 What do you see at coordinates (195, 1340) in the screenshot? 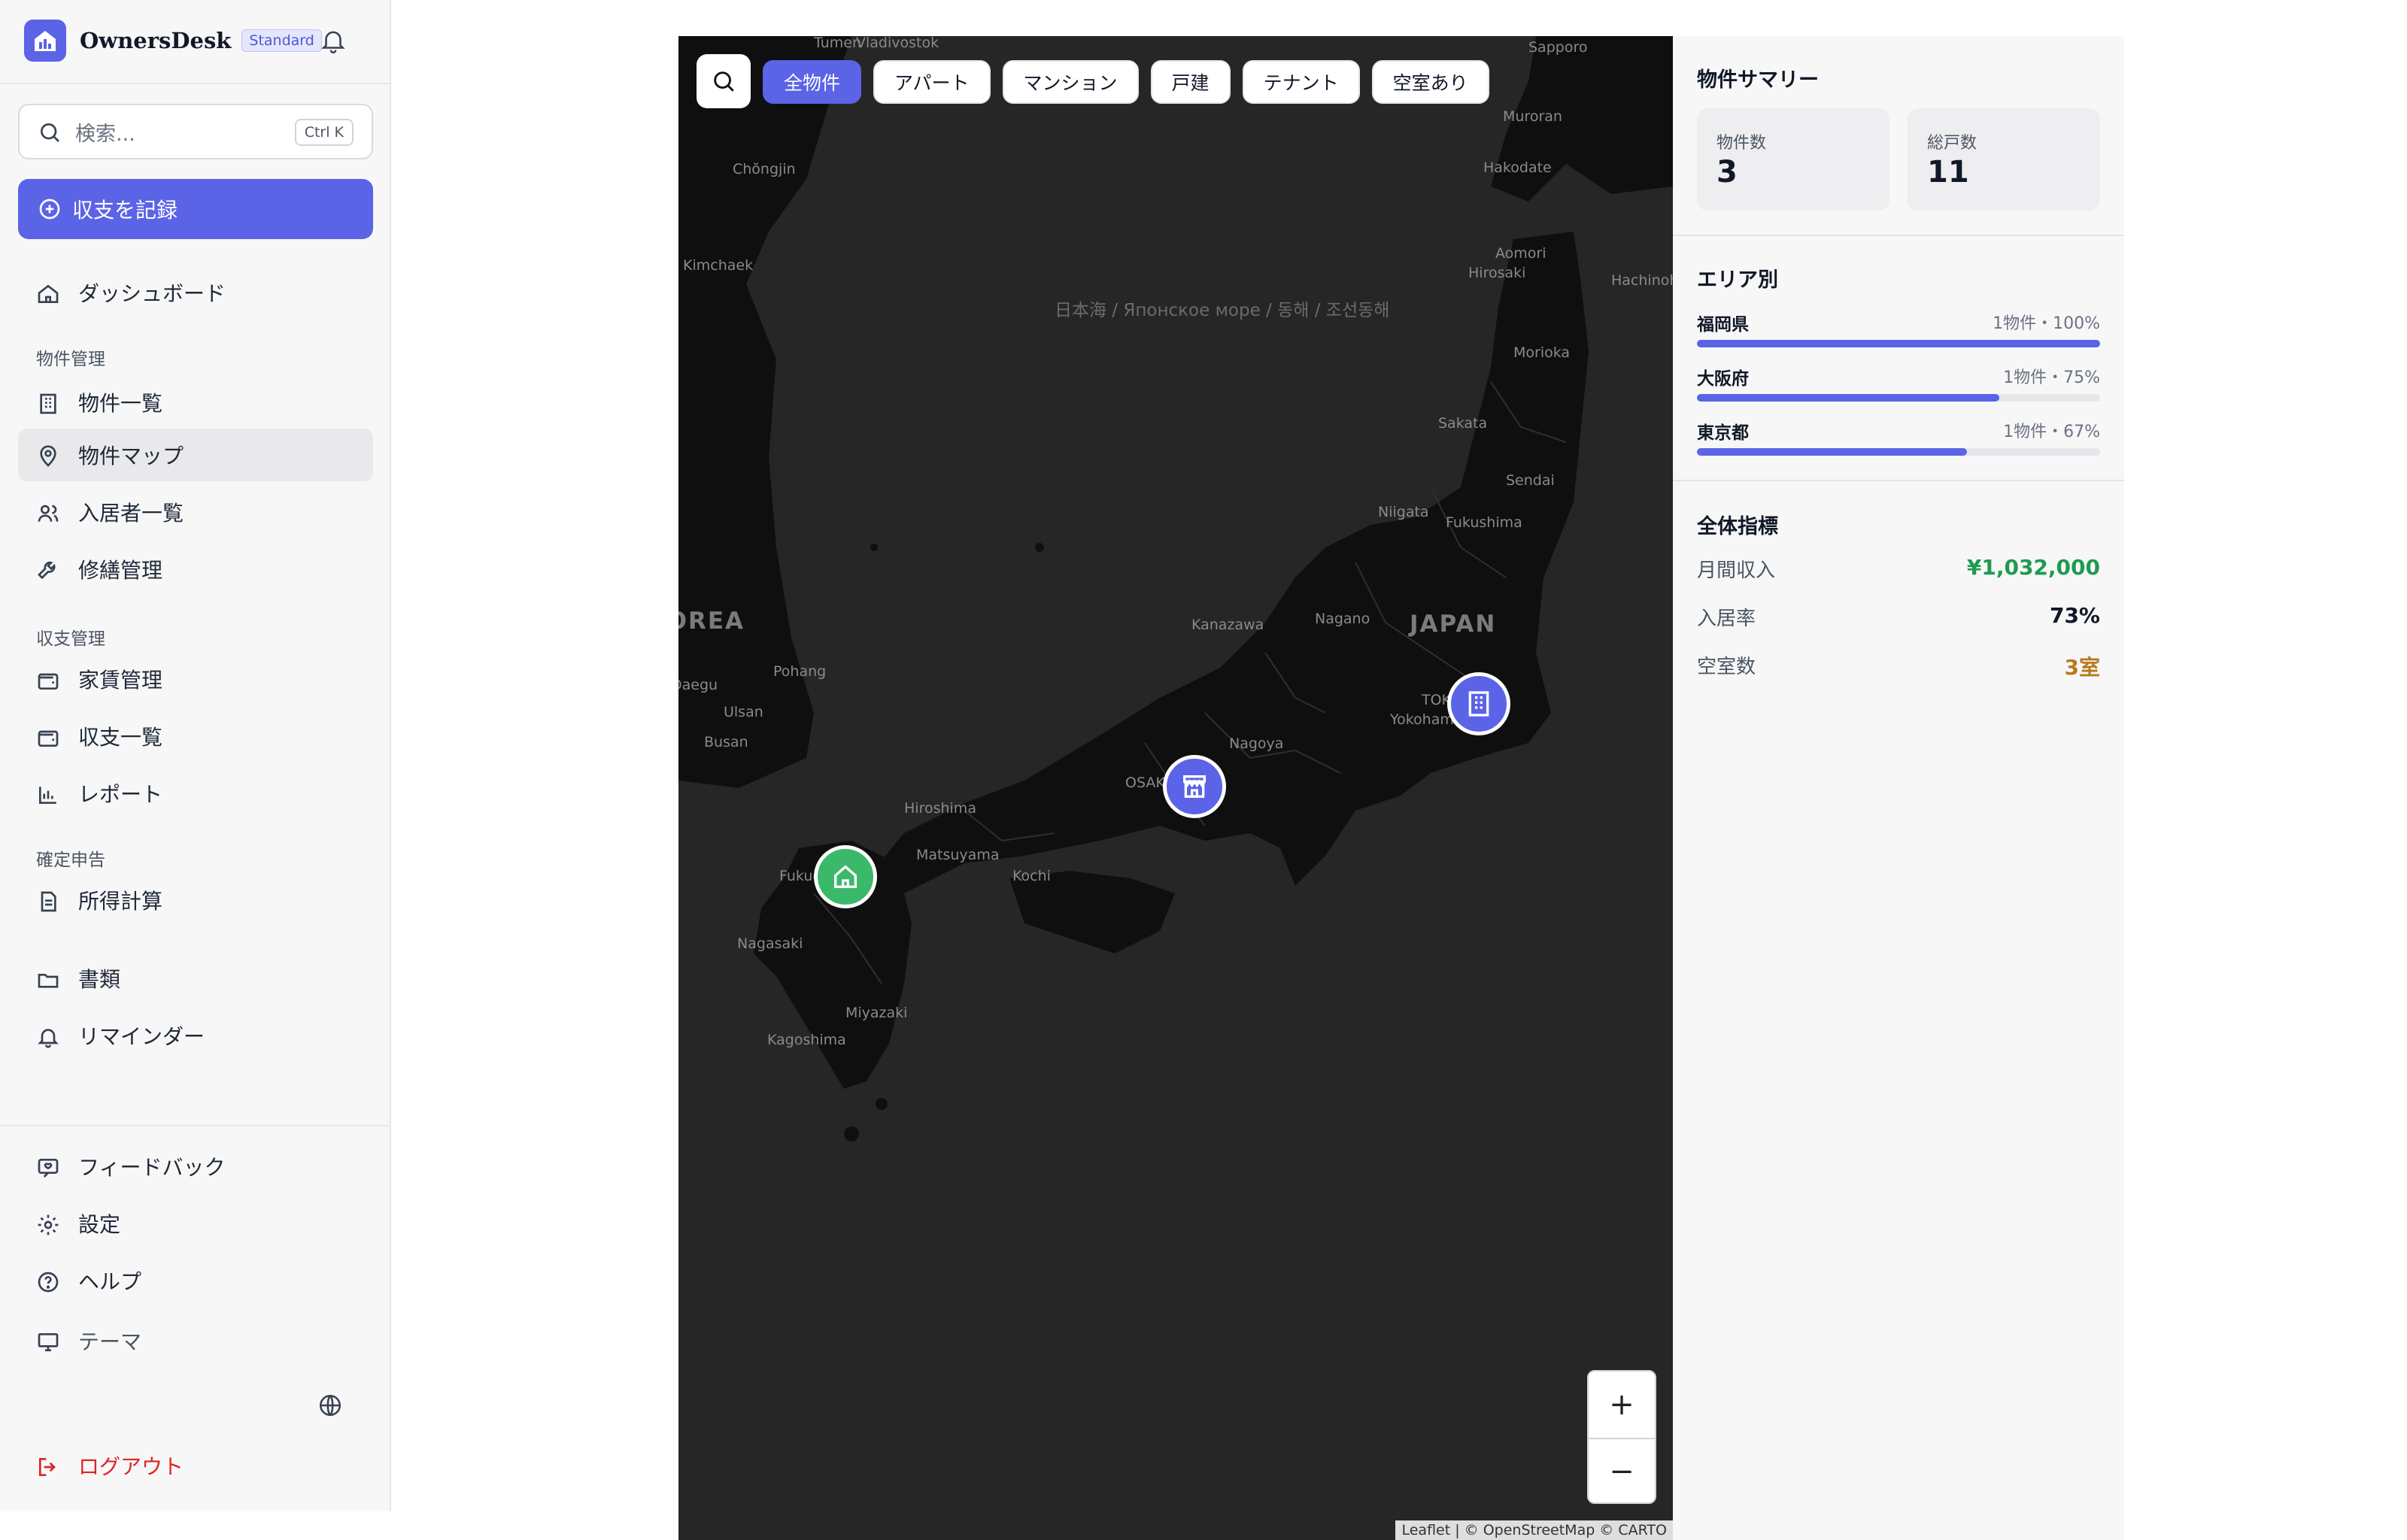
I see `nav-theme: テーマ` at bounding box center [195, 1340].